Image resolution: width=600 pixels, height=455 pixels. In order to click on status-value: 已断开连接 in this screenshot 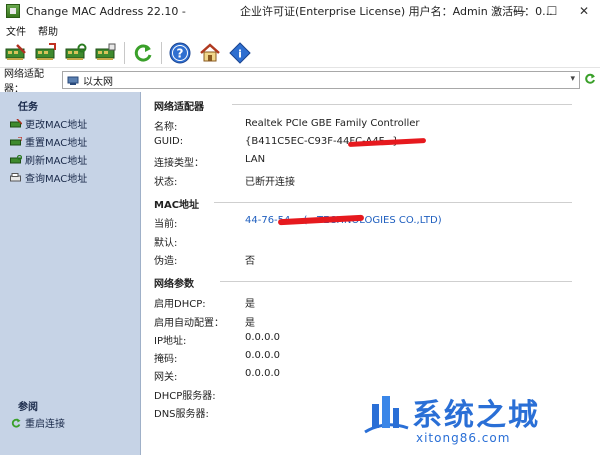, I will do `click(270, 182)`.